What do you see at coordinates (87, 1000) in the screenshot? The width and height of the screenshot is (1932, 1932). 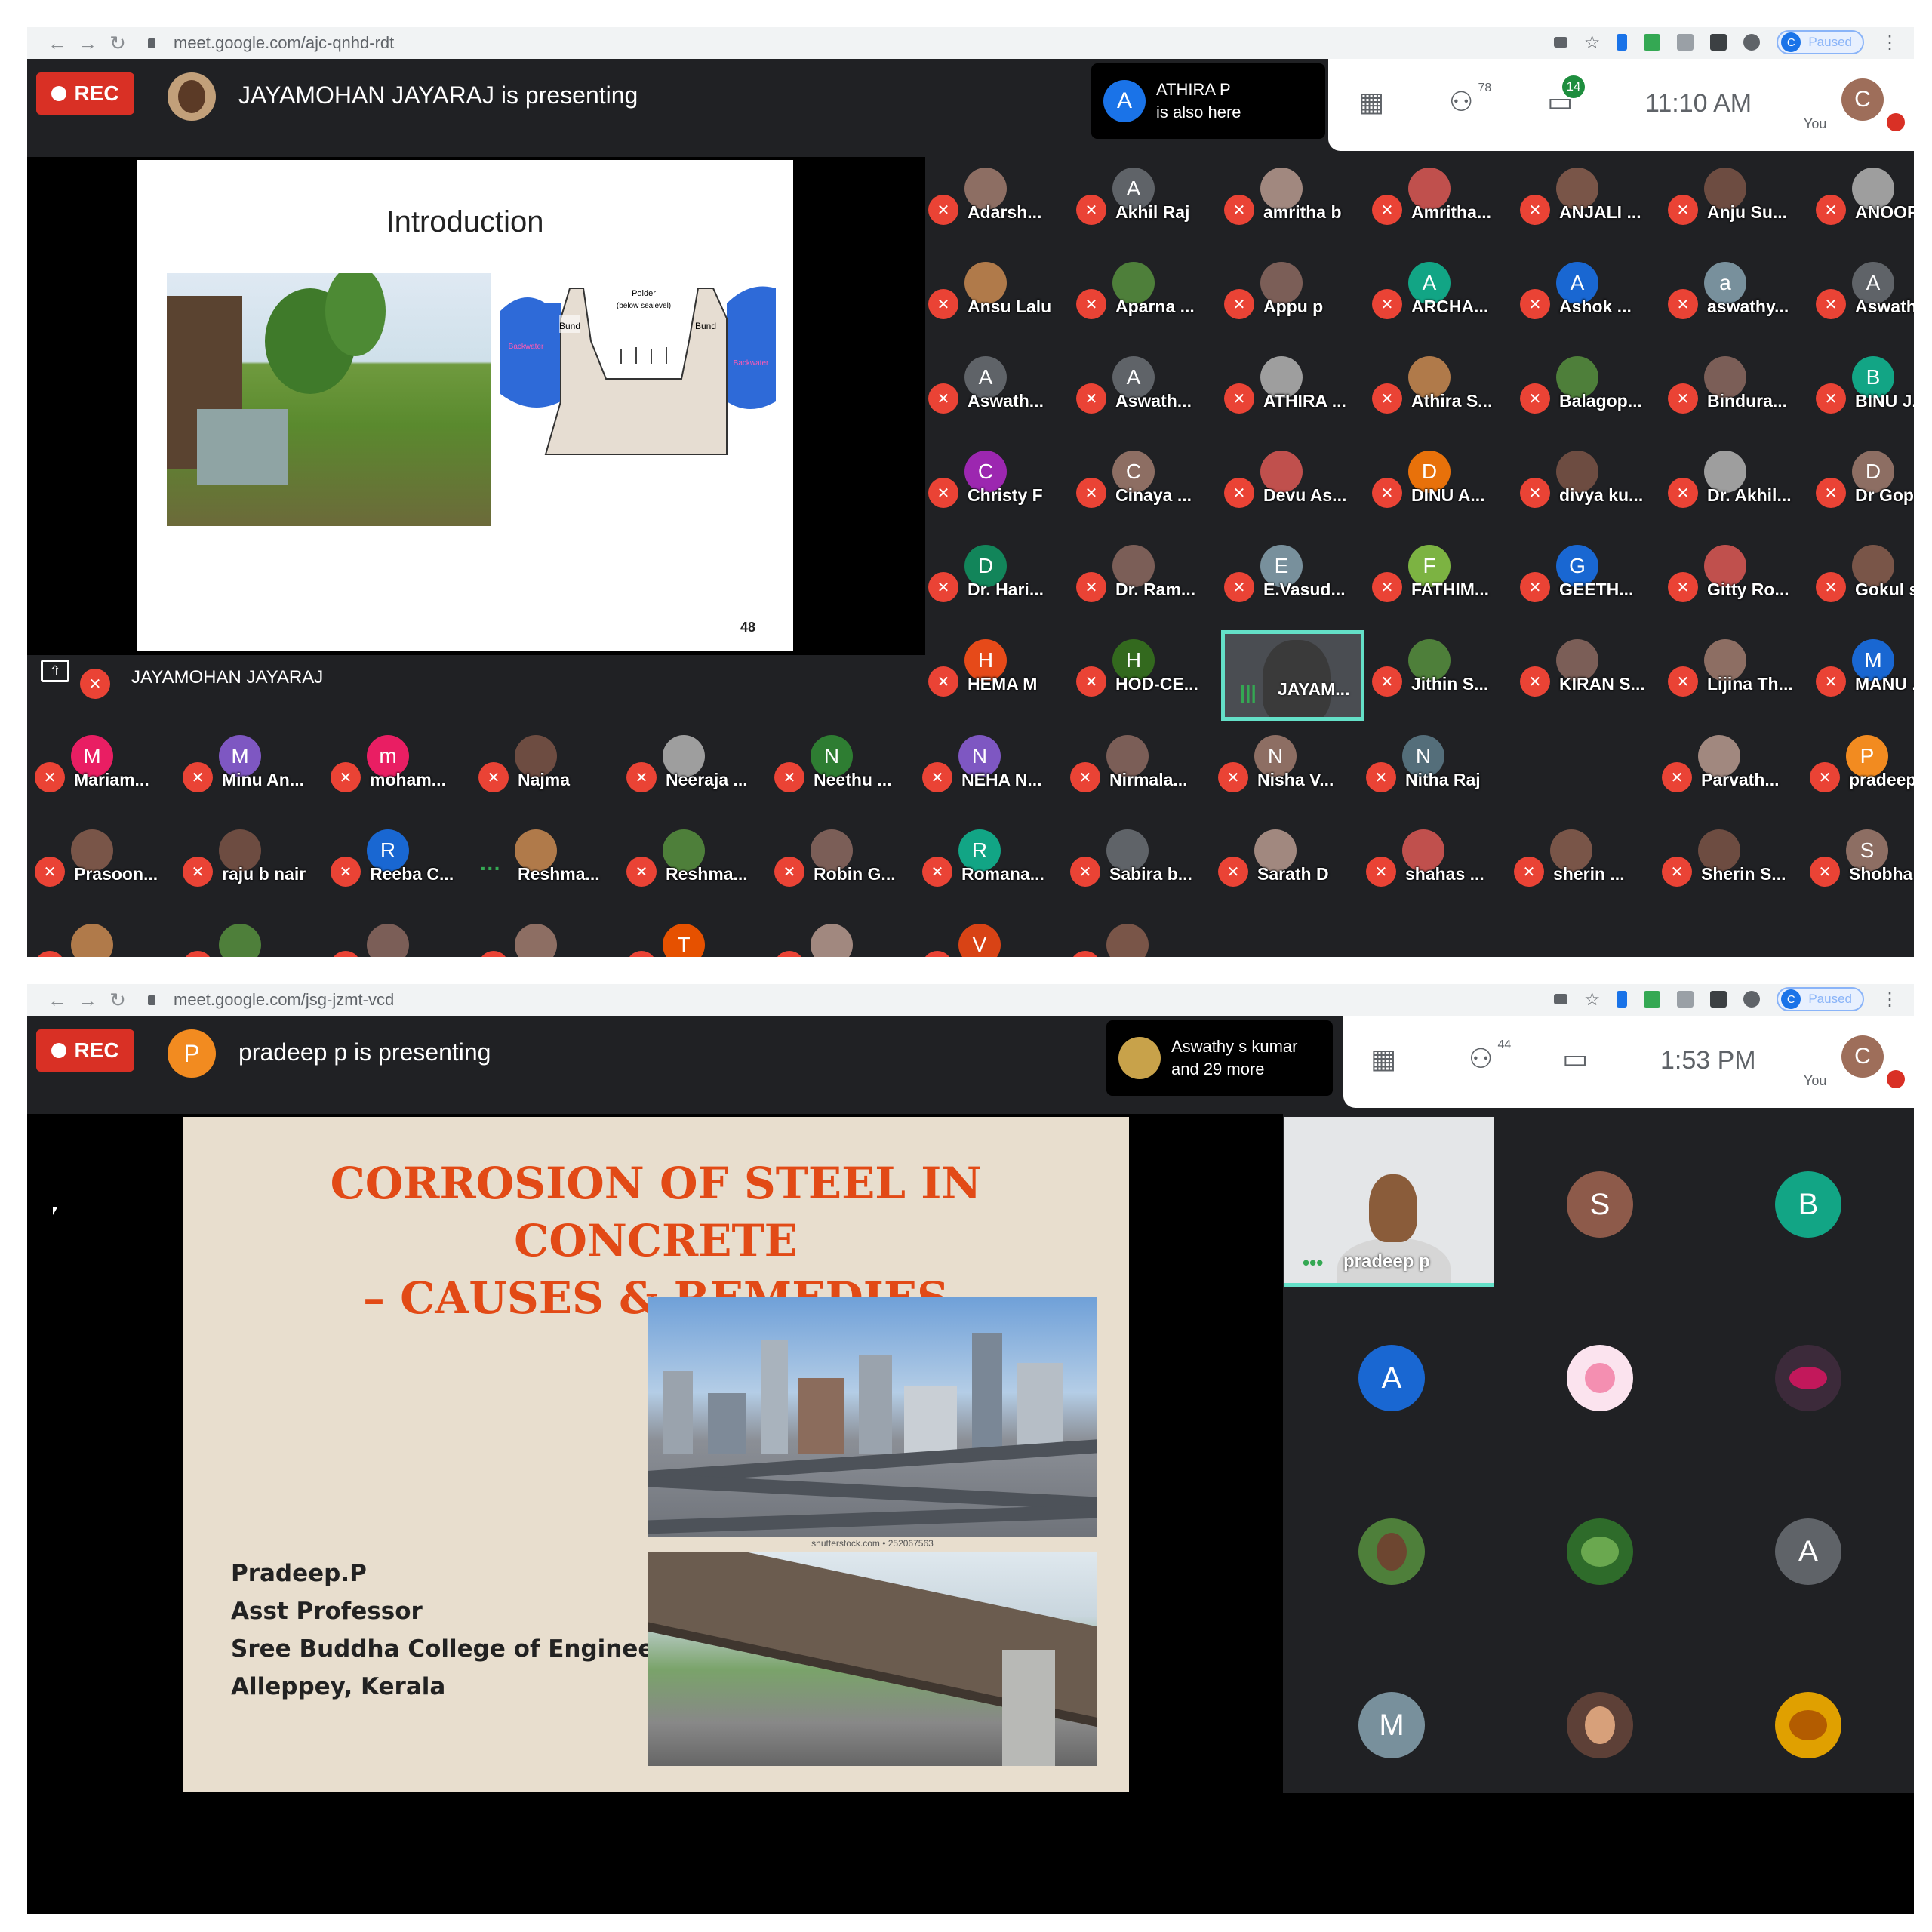 I see `forward-arrow-icon: →` at bounding box center [87, 1000].